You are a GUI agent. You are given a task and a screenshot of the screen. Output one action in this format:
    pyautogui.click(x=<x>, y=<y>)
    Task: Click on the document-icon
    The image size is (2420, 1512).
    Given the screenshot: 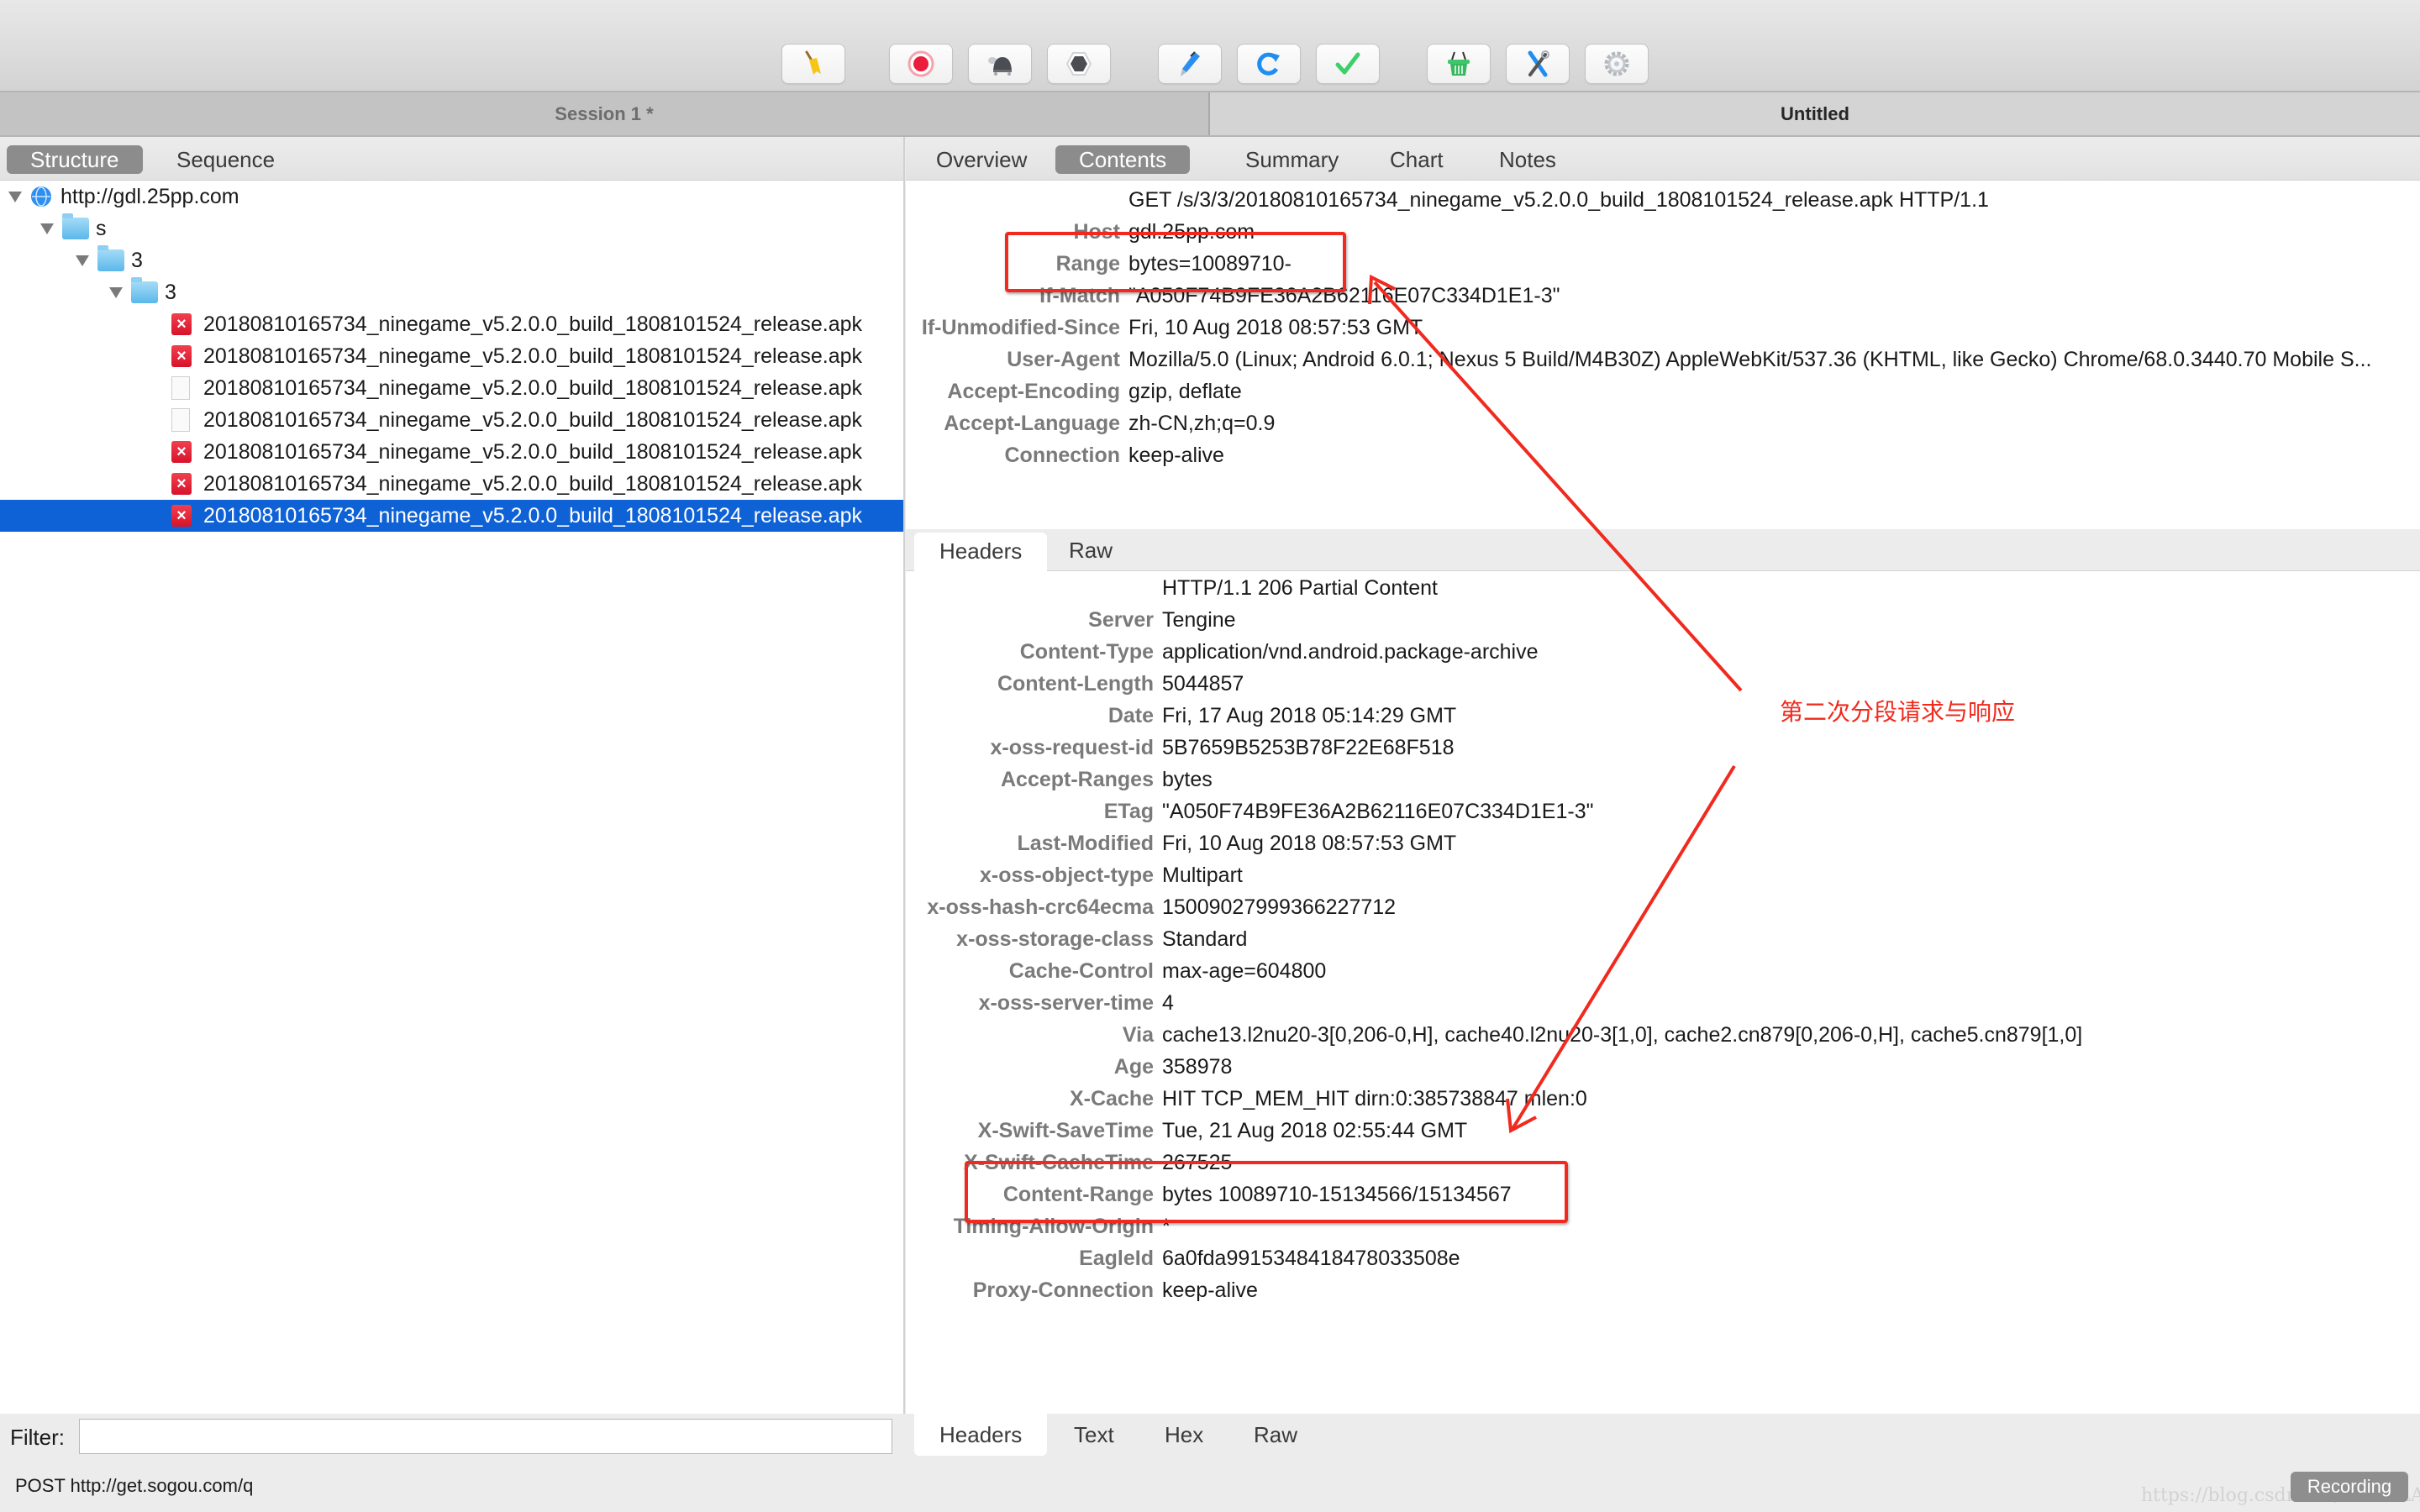 What is the action you would take?
    pyautogui.click(x=180, y=420)
    